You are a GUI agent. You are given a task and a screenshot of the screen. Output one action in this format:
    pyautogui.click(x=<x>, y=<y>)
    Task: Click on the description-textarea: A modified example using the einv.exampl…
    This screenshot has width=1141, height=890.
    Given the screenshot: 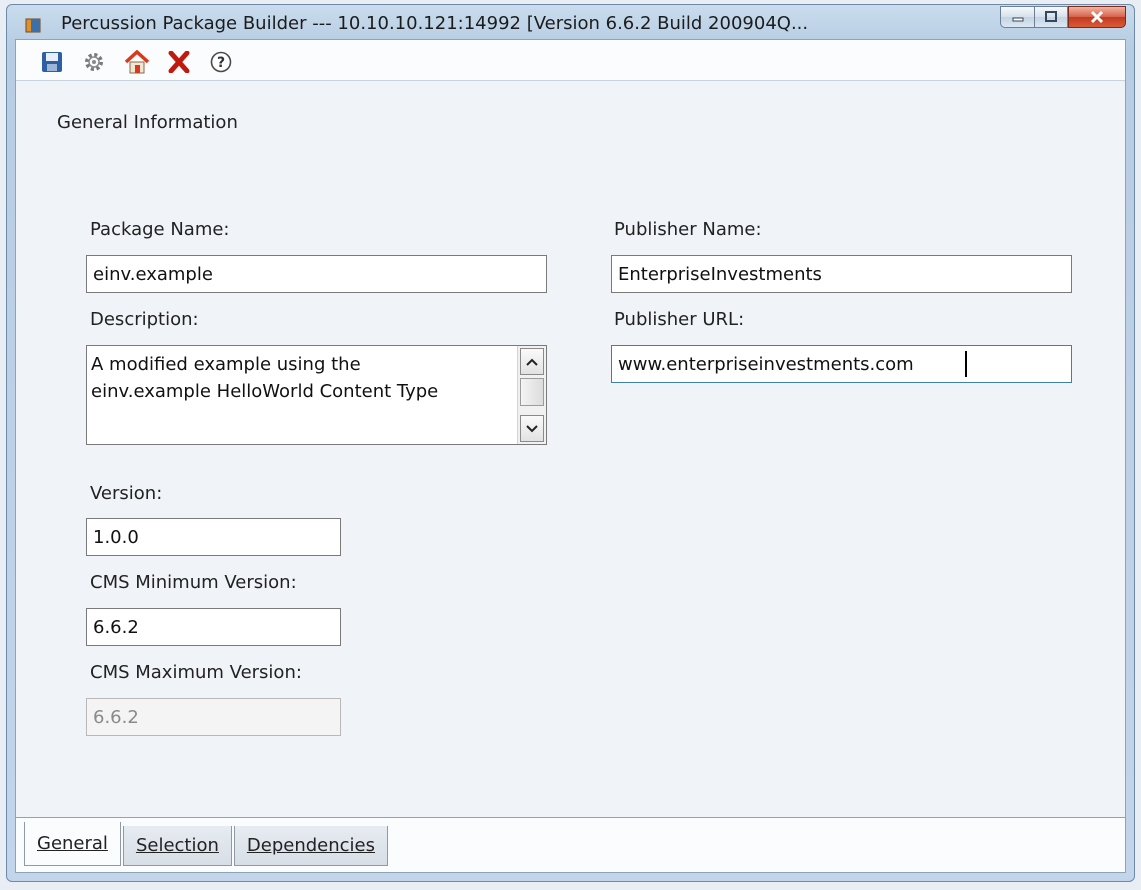 What is the action you would take?
    pyautogui.click(x=316, y=395)
    